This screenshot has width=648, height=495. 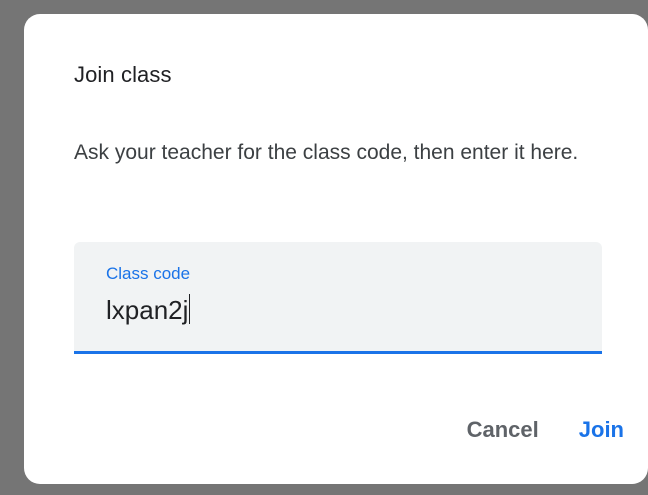 What do you see at coordinates (123, 74) in the screenshot?
I see `dialog-title: Join class` at bounding box center [123, 74].